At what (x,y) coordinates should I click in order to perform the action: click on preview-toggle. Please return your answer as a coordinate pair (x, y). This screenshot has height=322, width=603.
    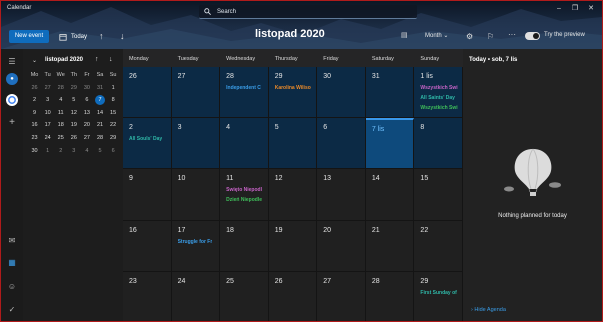
    Looking at the image, I should click on (532, 36).